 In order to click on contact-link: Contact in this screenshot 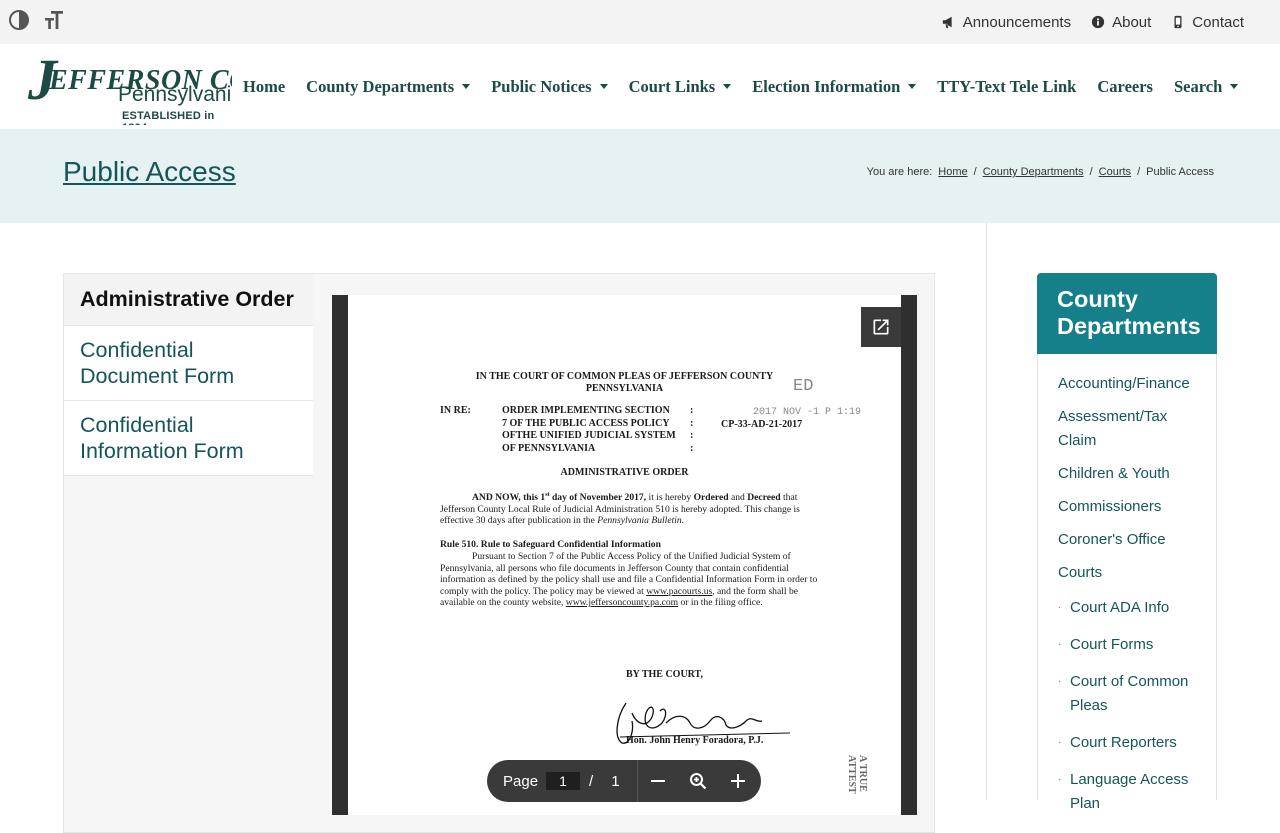, I will do `click(1207, 22)`.